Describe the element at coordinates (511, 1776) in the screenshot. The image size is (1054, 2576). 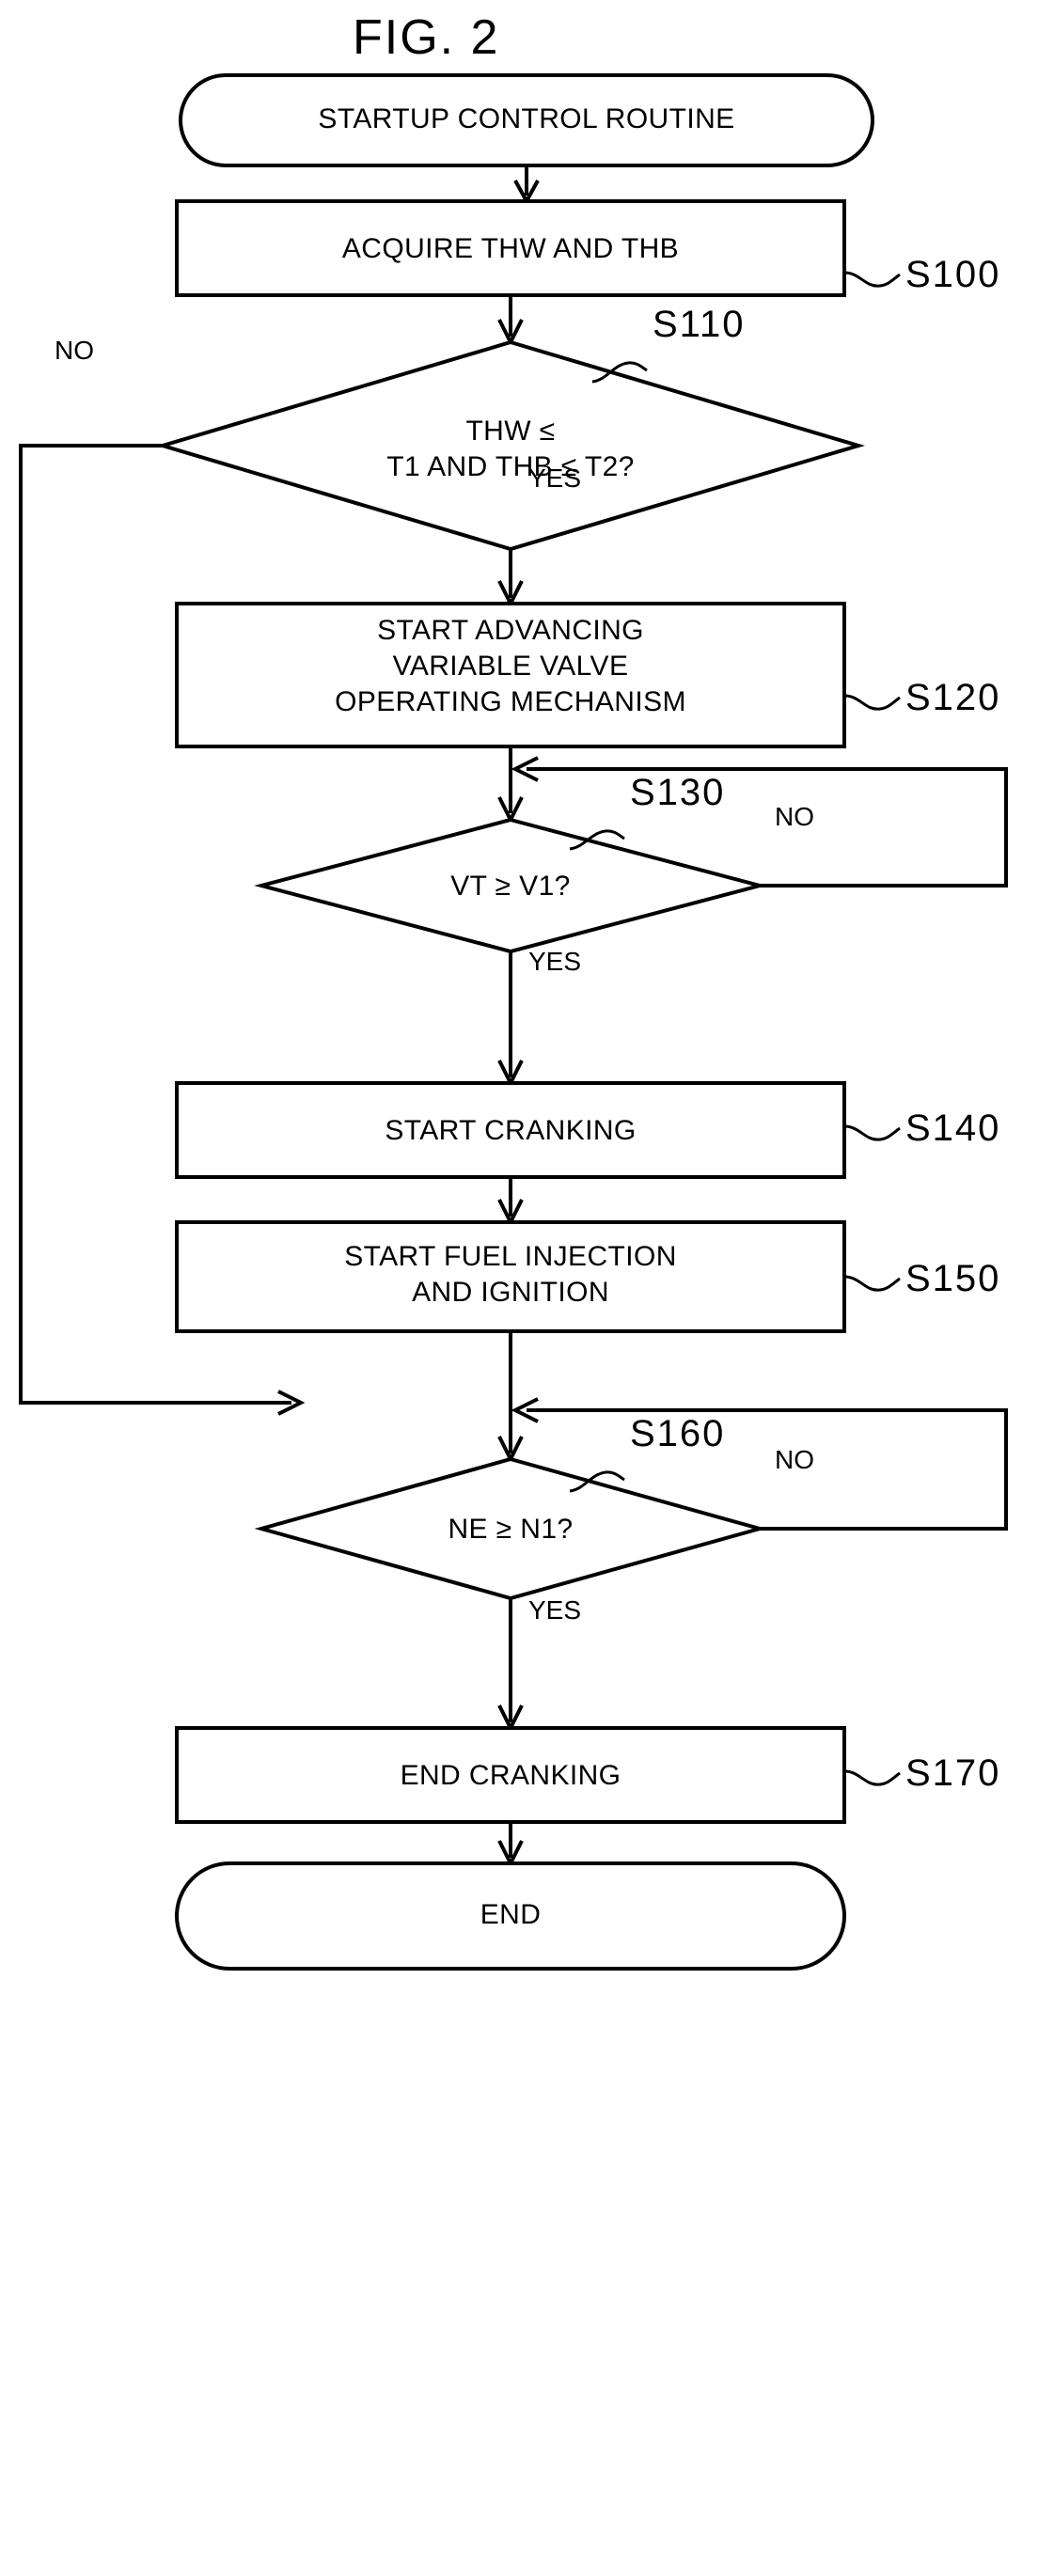
I see `s170-process-label: END CRANKING` at that location.